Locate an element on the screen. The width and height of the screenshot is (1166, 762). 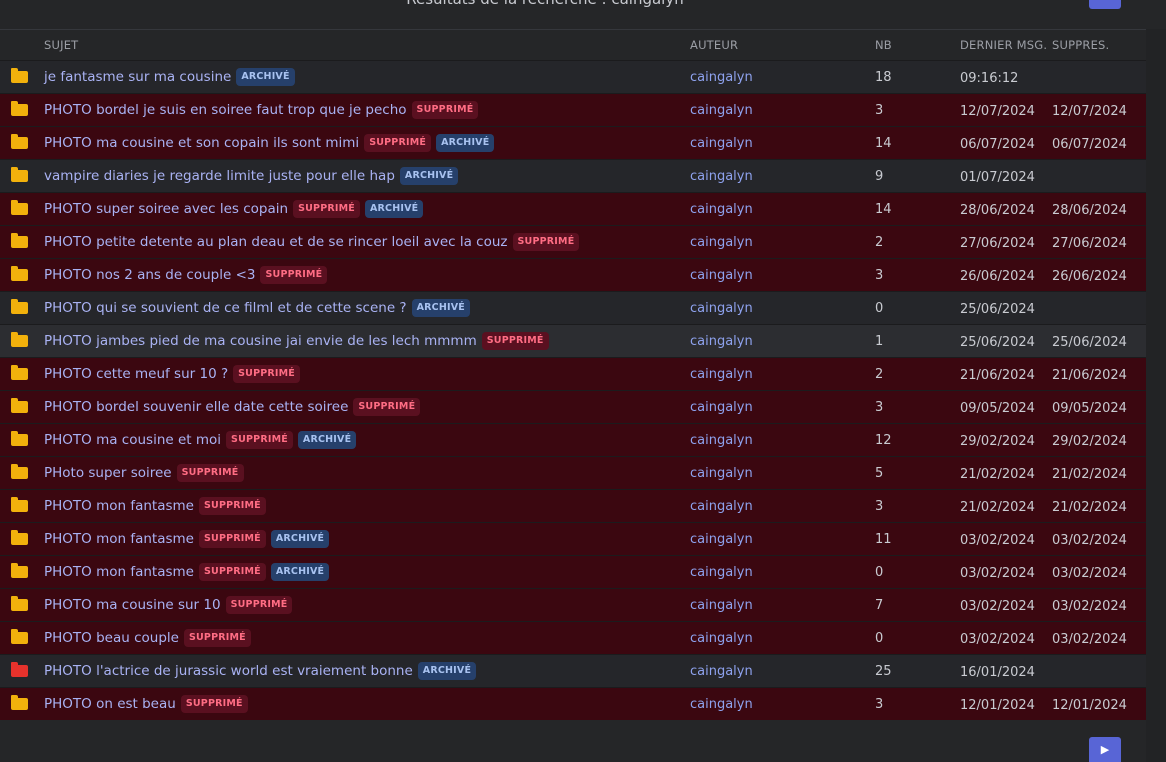
topic-link: PHOTO super soiree avec les copain is located at coordinates (166, 209).